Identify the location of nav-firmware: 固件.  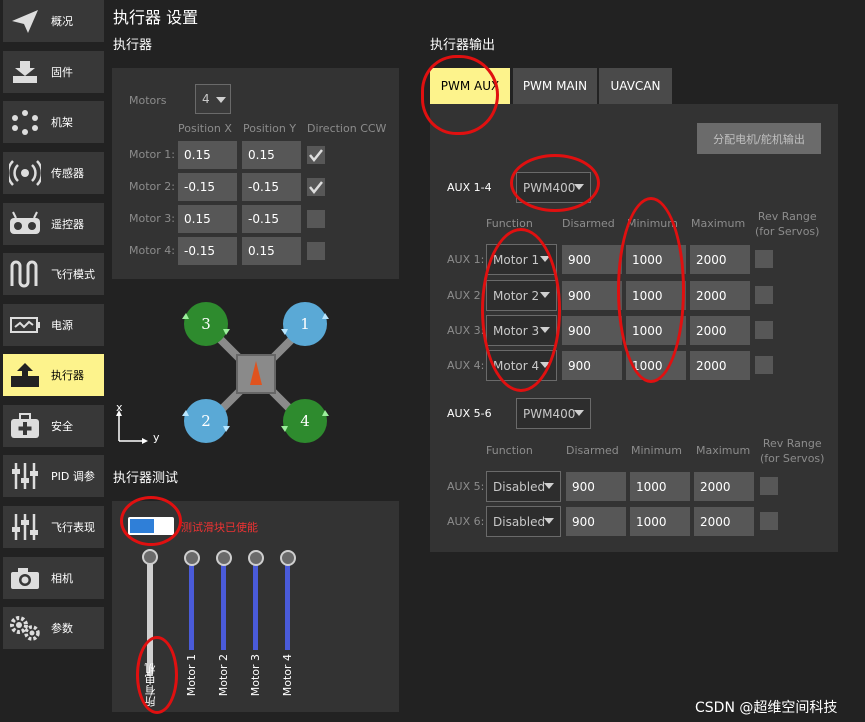
(53, 72).